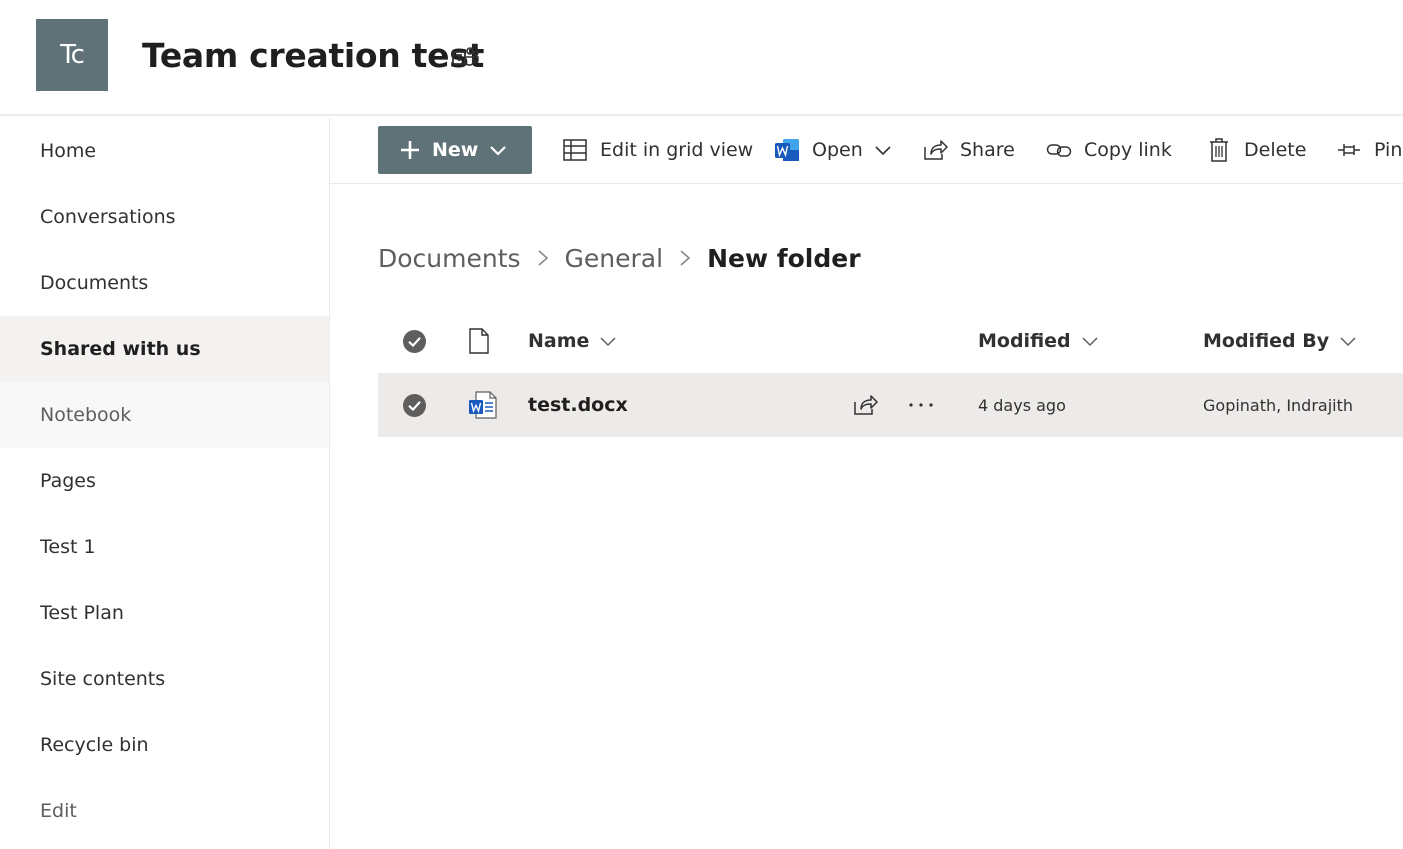 The width and height of the screenshot is (1403, 849). I want to click on row-more-actions-button, so click(921, 405).